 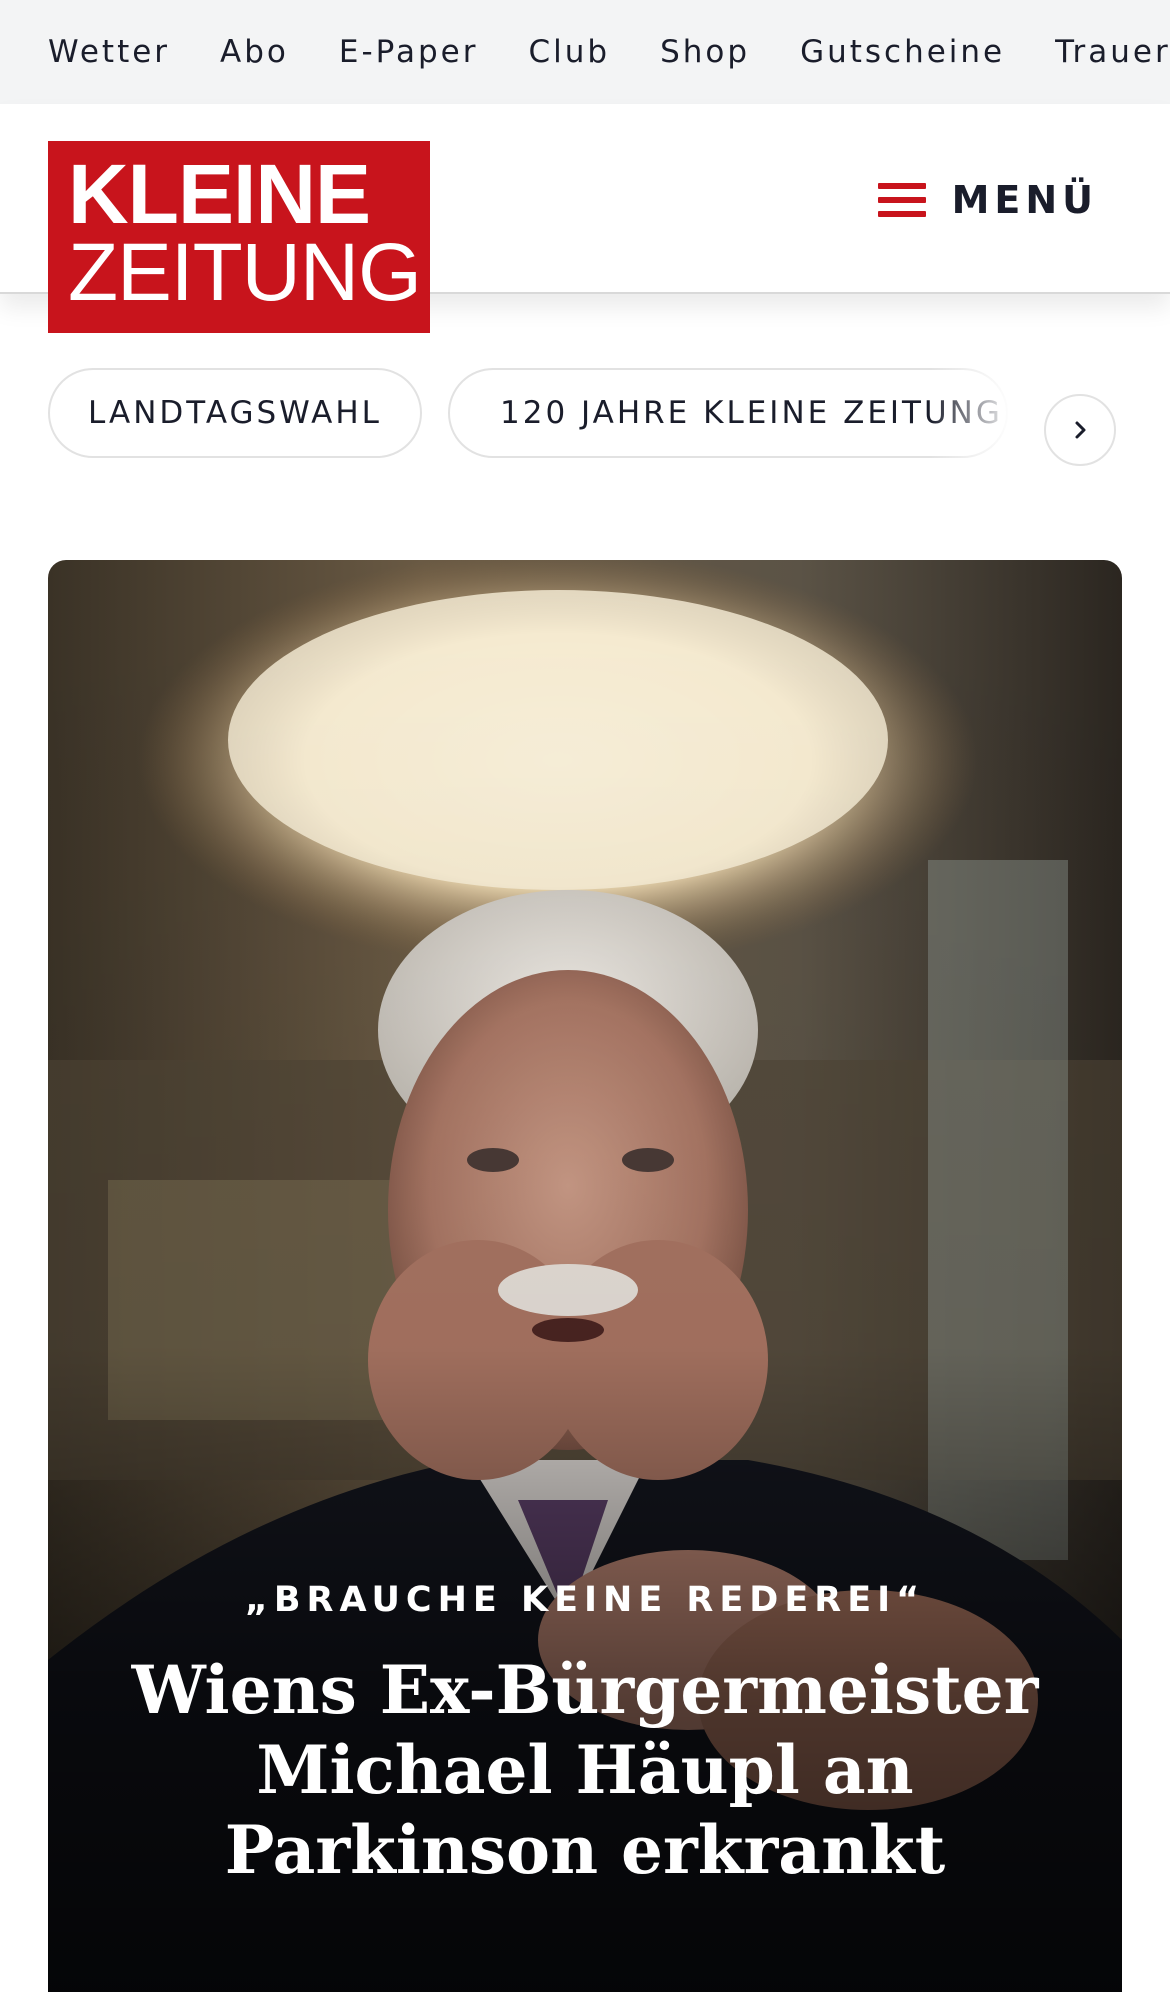 I want to click on chips-next-button, so click(x=1080, y=430).